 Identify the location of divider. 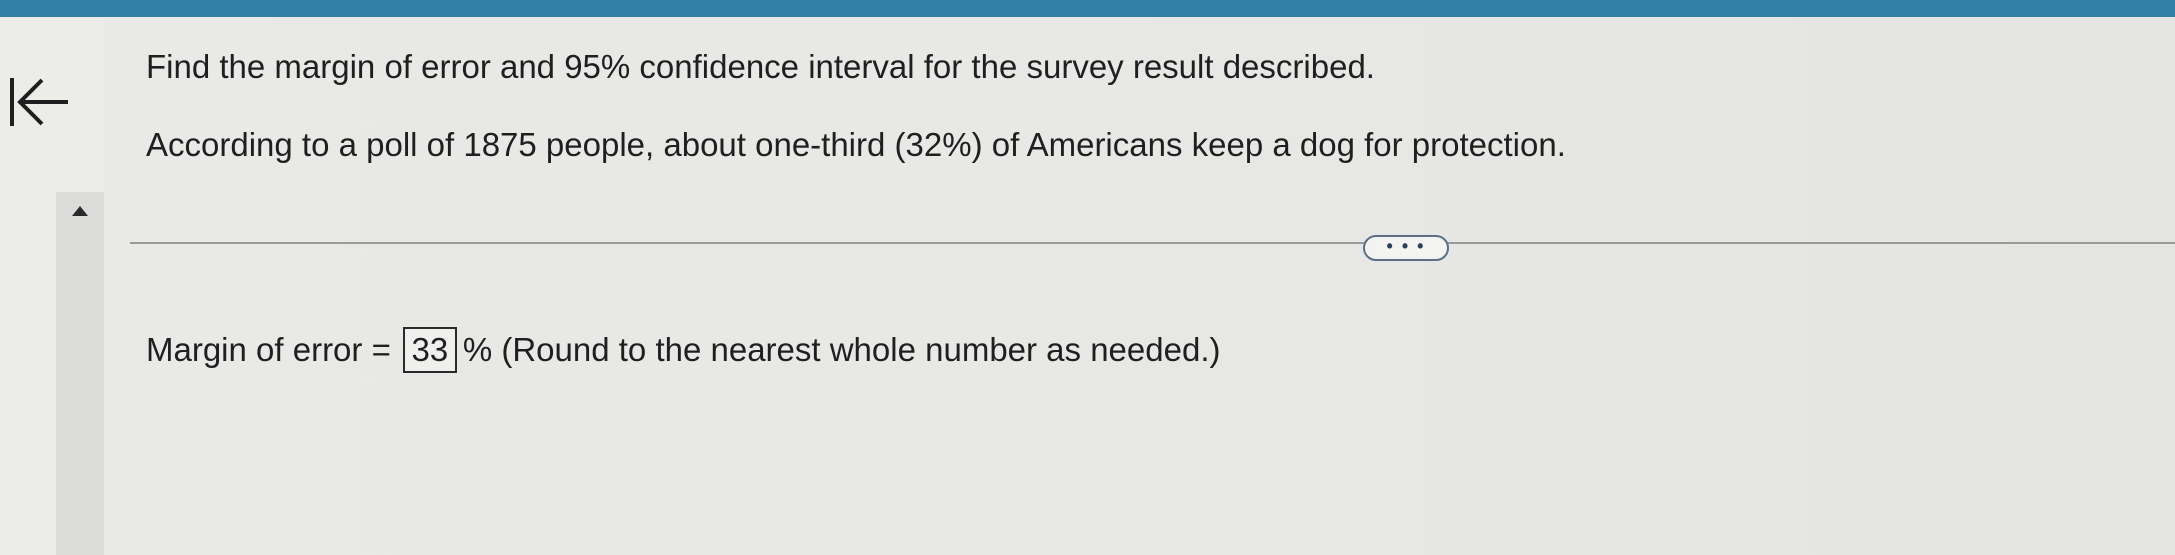
(1152, 243).